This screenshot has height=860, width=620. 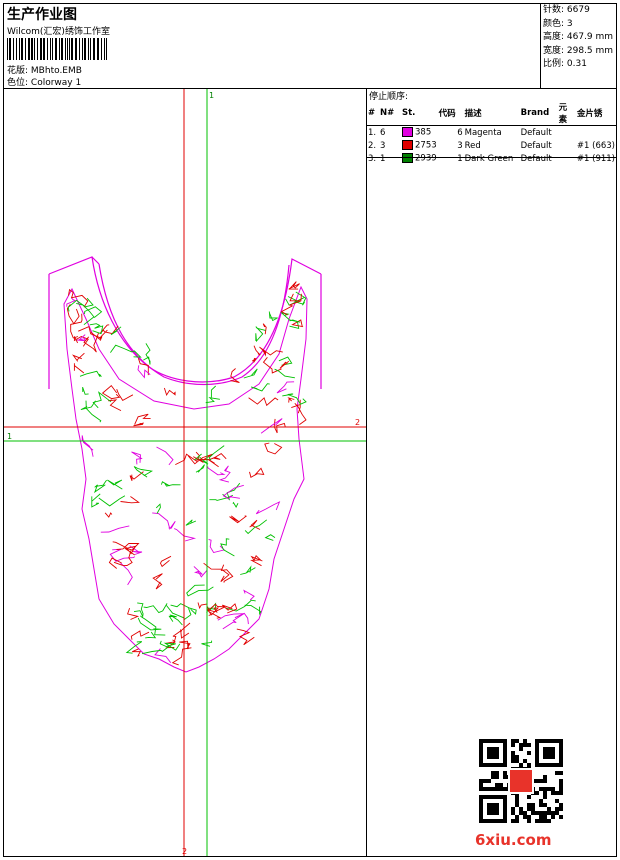 What do you see at coordinates (558, 23) in the screenshot?
I see `color-count: 颜色: 3` at bounding box center [558, 23].